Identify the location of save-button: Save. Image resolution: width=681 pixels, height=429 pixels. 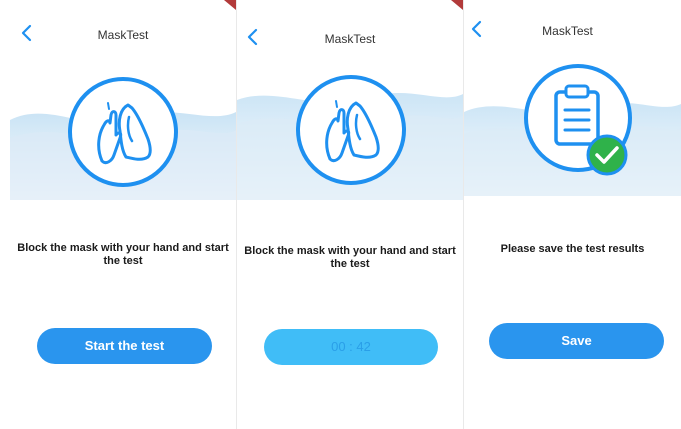
(576, 341).